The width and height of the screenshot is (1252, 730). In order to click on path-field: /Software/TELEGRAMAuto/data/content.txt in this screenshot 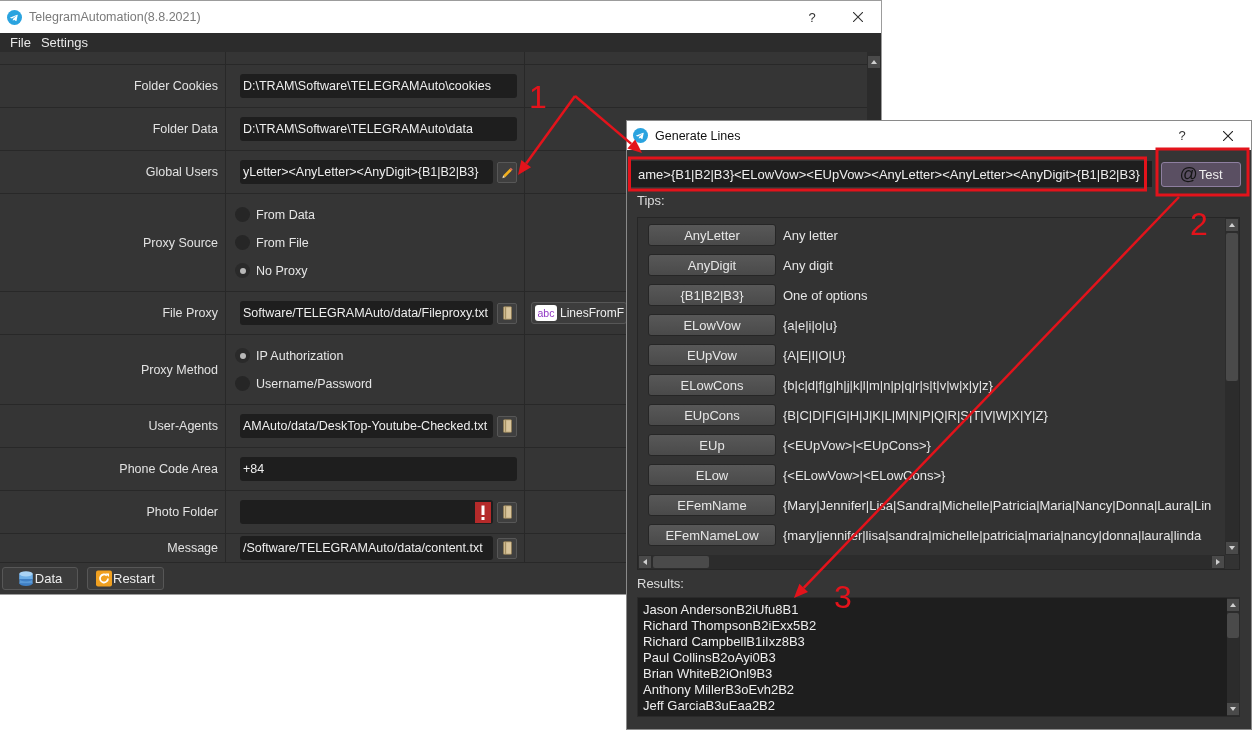, I will do `click(366, 548)`.